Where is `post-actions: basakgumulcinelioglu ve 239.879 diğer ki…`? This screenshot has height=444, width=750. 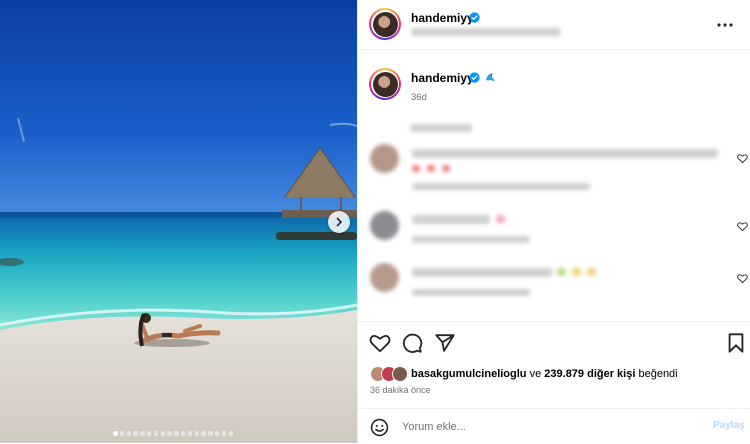
post-actions: basakgumulcinelioglu ve 239.879 diğer ki… is located at coordinates (554, 382).